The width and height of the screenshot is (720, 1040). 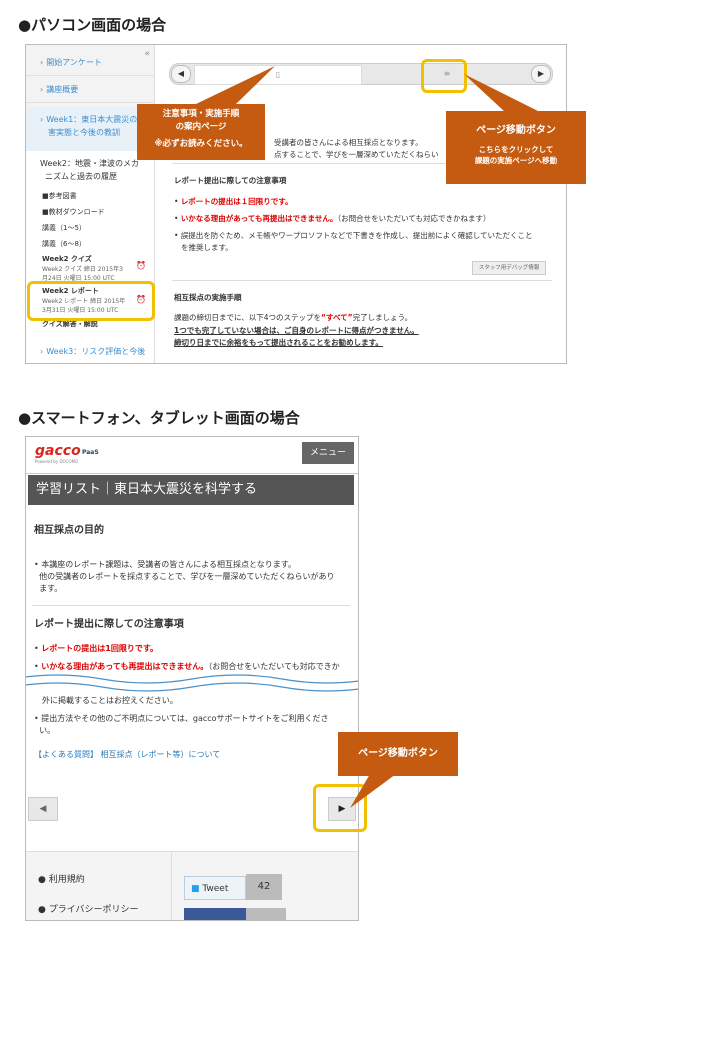 I want to click on sp-callout-pointer, so click(x=373, y=791).